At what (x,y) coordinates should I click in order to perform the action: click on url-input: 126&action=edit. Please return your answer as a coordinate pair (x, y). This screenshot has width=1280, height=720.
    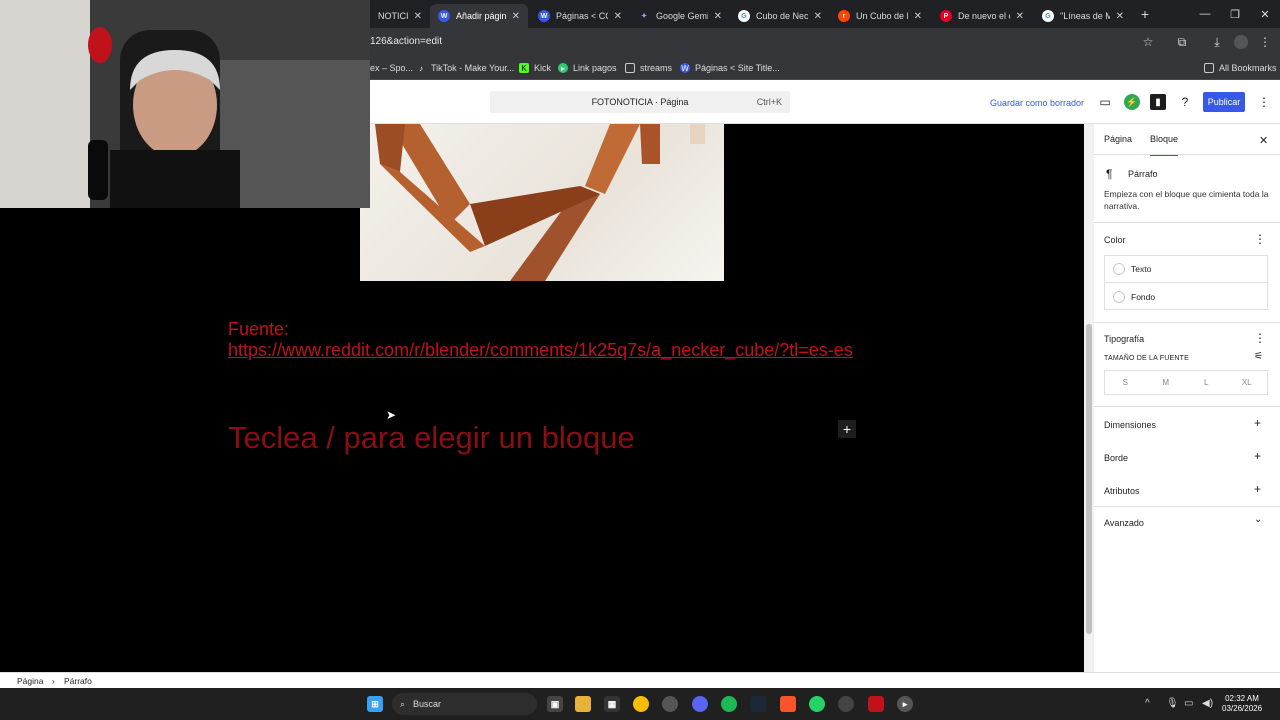
    Looking at the image, I should click on (770, 42).